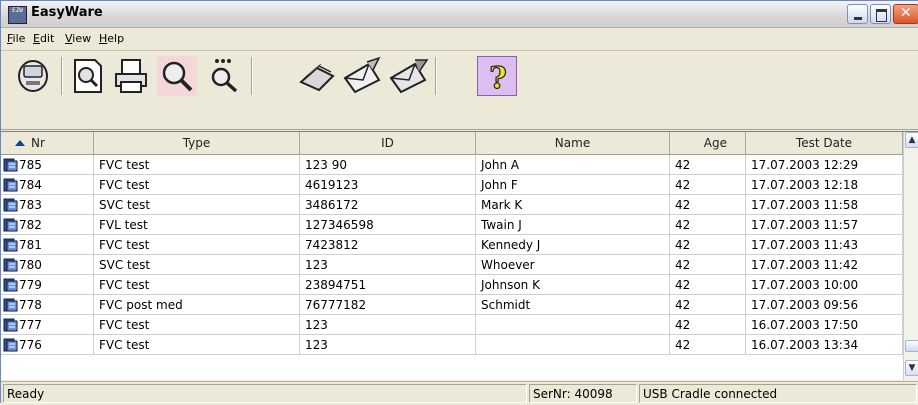  I want to click on table-cell: 780, so click(47, 265).